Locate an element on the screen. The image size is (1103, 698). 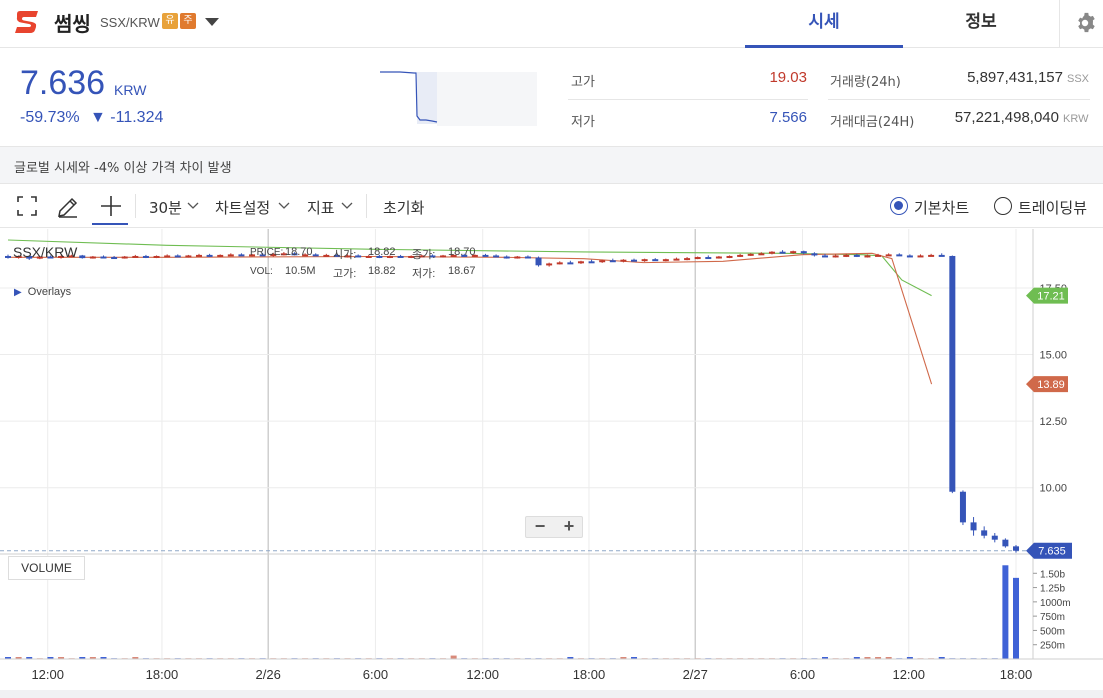
overlays-label: Overlays is located at coordinates (49, 292).